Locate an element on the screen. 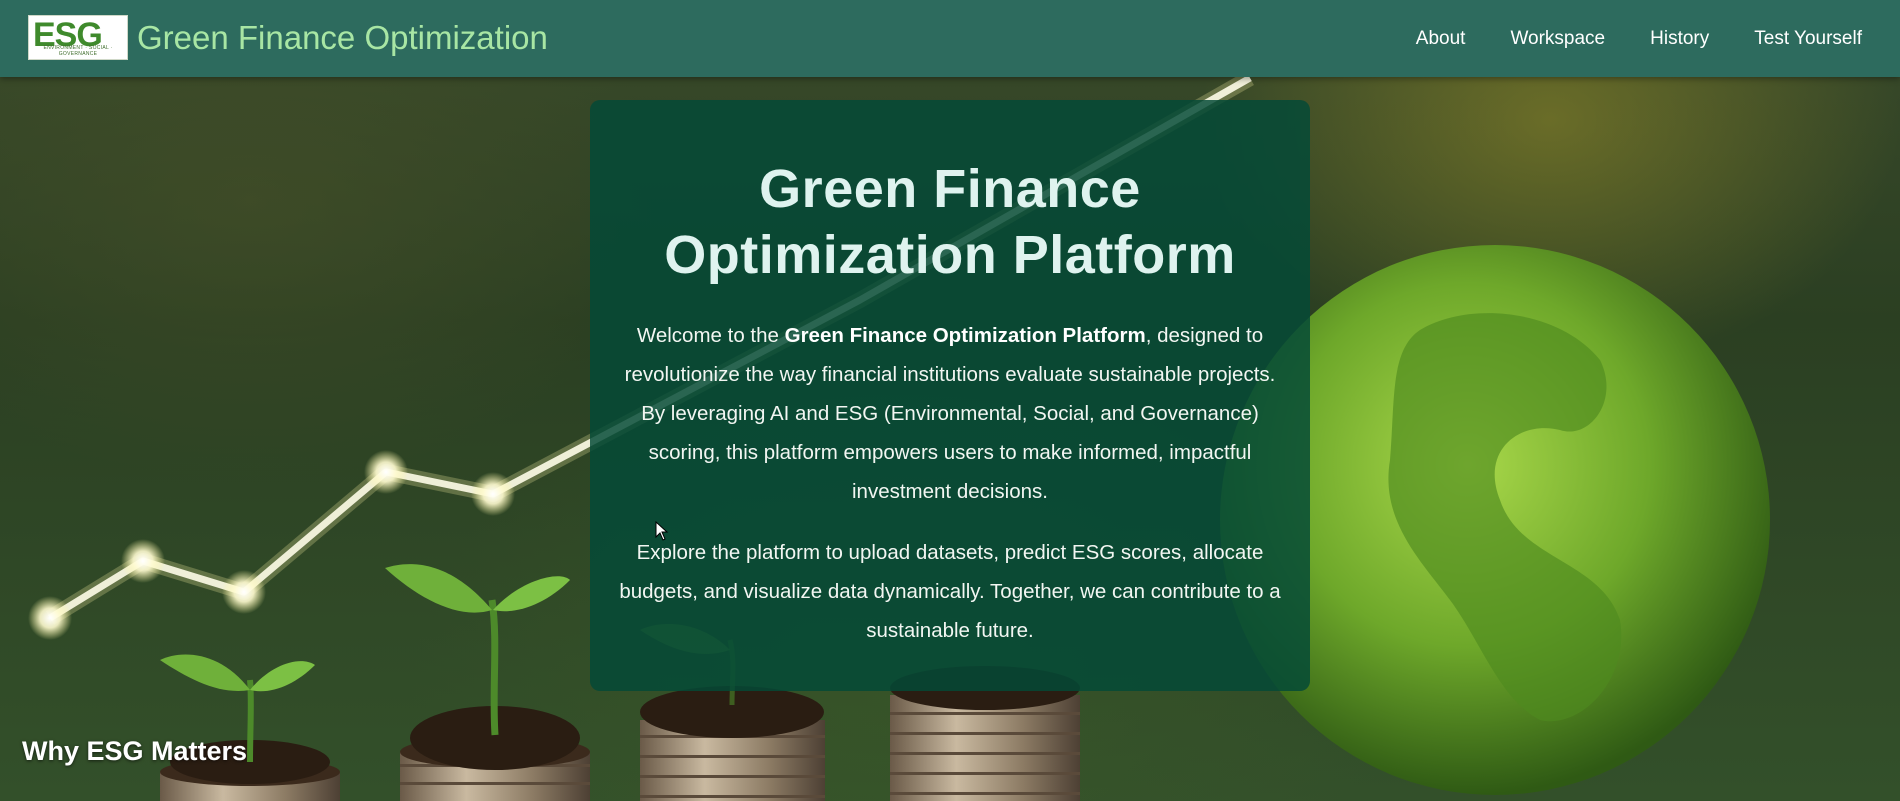 The image size is (1900, 801). nav-links: About Workspace History Test Yourself is located at coordinates (1616, 38).